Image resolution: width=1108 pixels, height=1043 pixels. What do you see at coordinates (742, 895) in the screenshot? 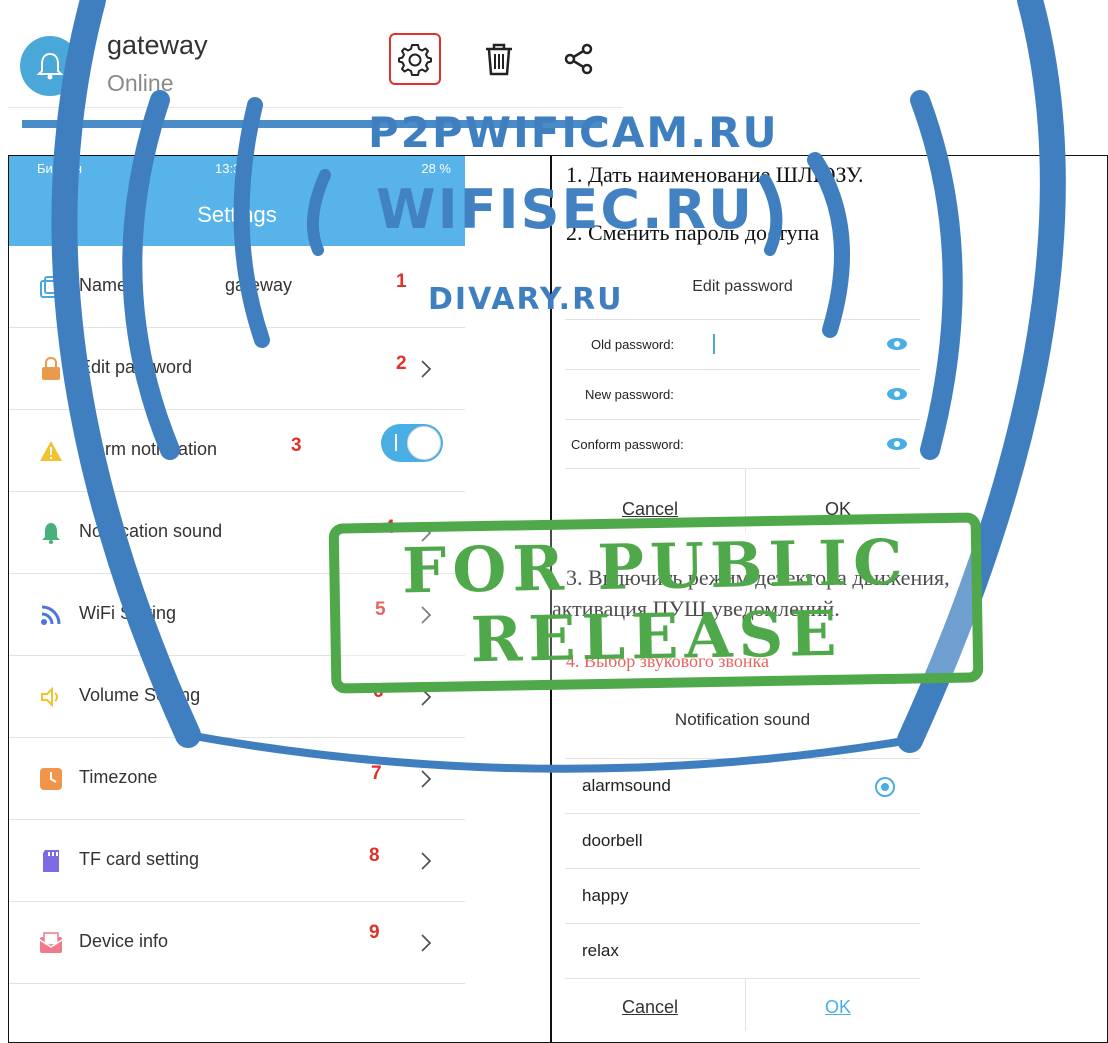
I see `sound-option: happy` at bounding box center [742, 895].